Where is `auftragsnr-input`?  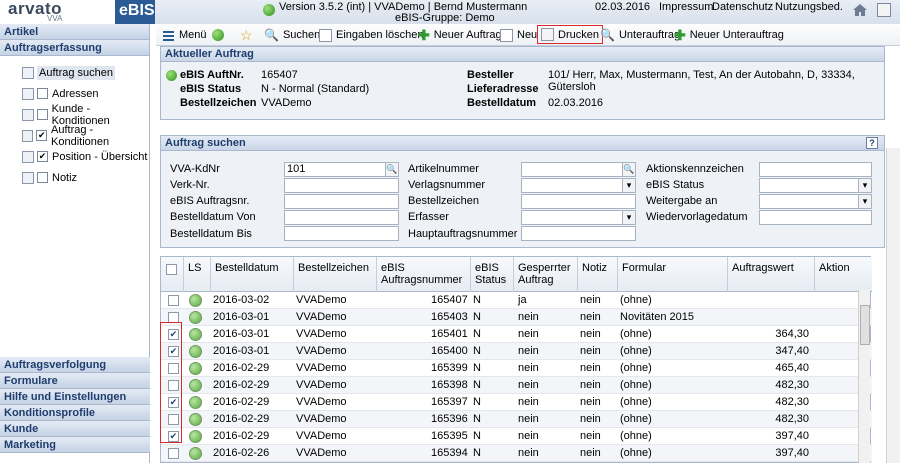
auftragsnr-input is located at coordinates (341, 201).